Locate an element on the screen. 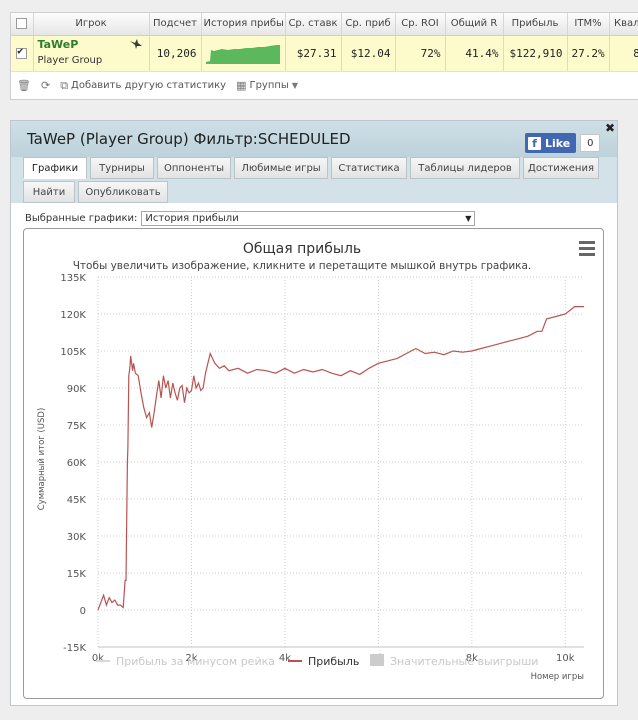 Image resolution: width=638 pixels, height=720 pixels. profit-sparkline is located at coordinates (243, 55).